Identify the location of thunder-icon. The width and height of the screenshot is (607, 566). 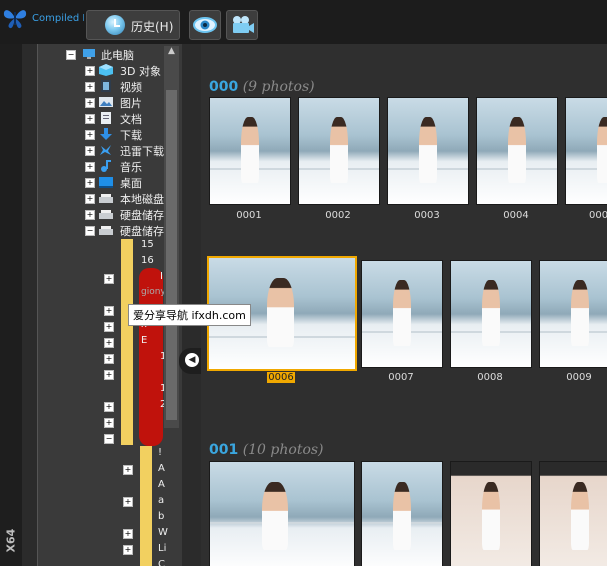
(105, 150).